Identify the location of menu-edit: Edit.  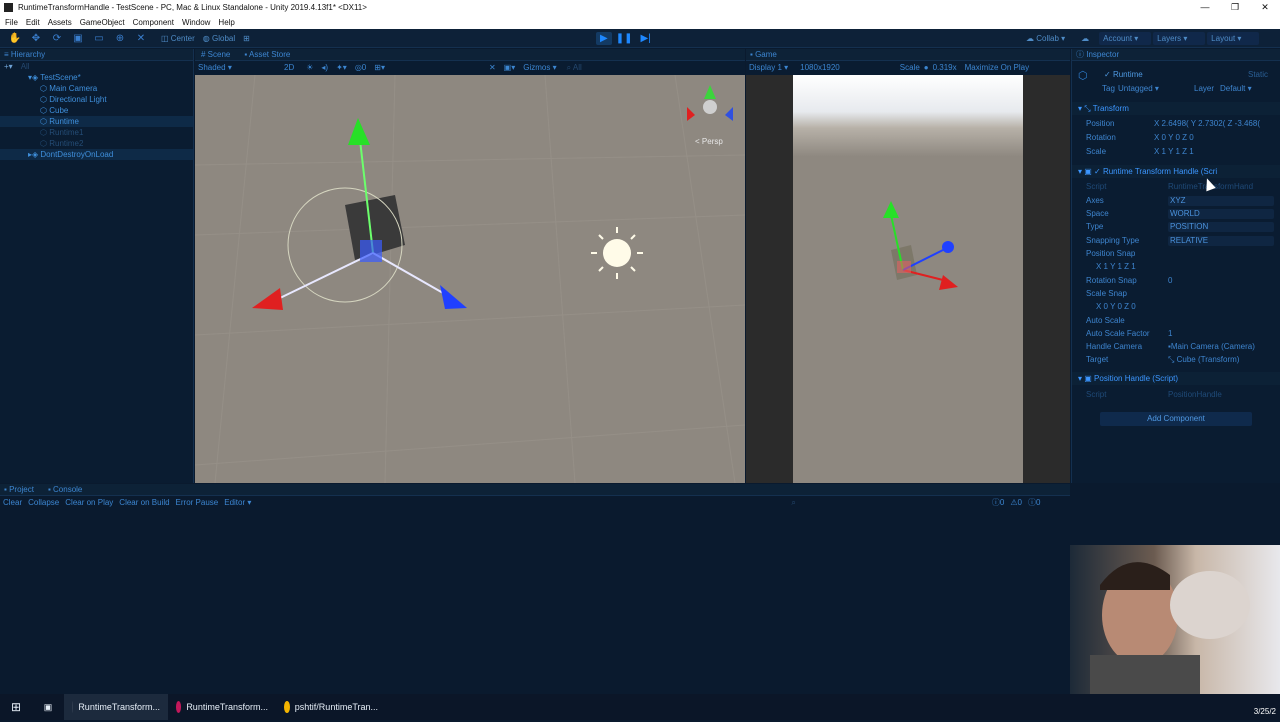
(33, 22).